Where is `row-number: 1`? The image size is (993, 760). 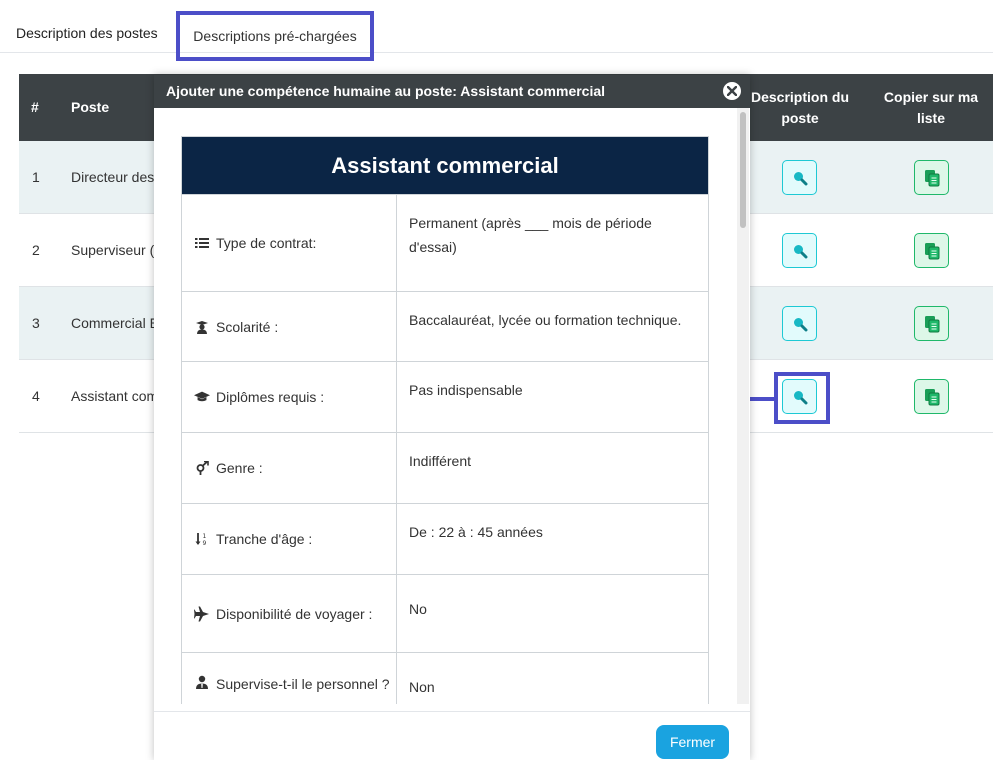
row-number: 1 is located at coordinates (36, 177).